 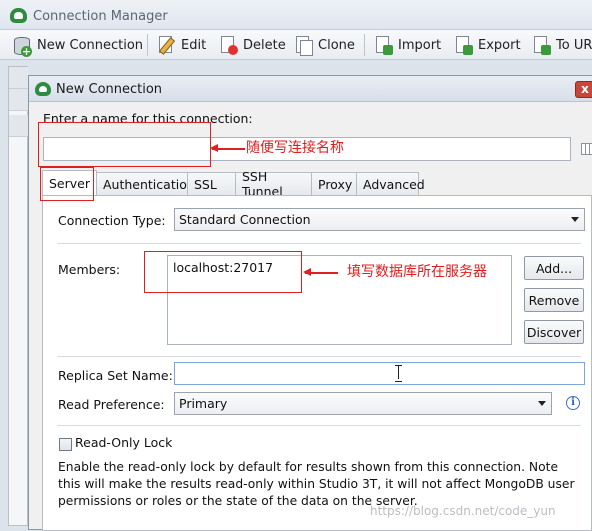 I want to click on delete-button: Delete, so click(x=252, y=45).